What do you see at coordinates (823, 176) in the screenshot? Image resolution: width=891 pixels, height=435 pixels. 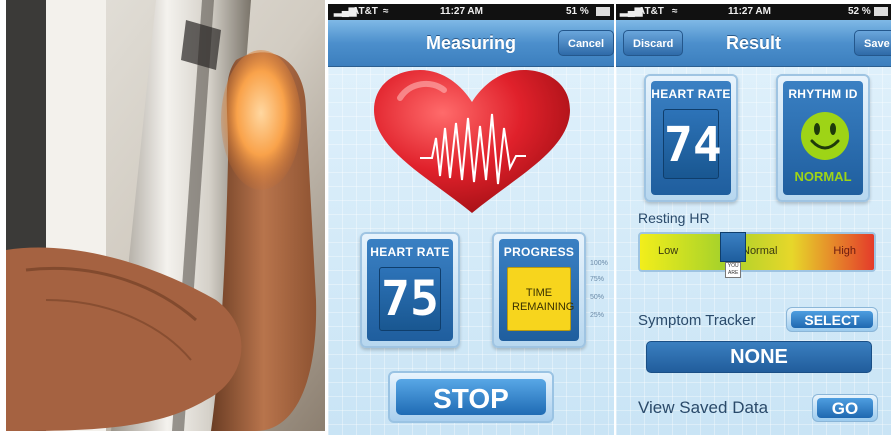 I see `rhythm-status: NORMAL` at bounding box center [823, 176].